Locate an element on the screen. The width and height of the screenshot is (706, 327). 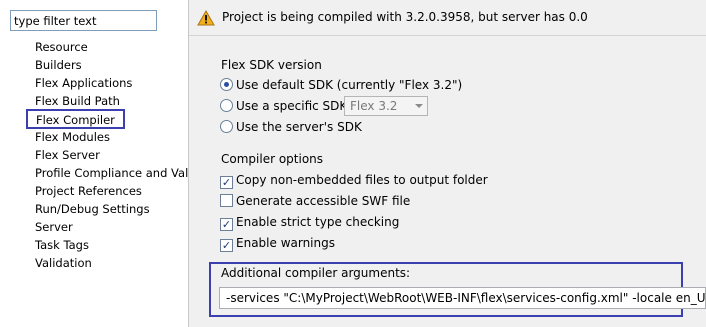
specific-sdk-label: Use a specific SDK: is located at coordinates (294, 106).